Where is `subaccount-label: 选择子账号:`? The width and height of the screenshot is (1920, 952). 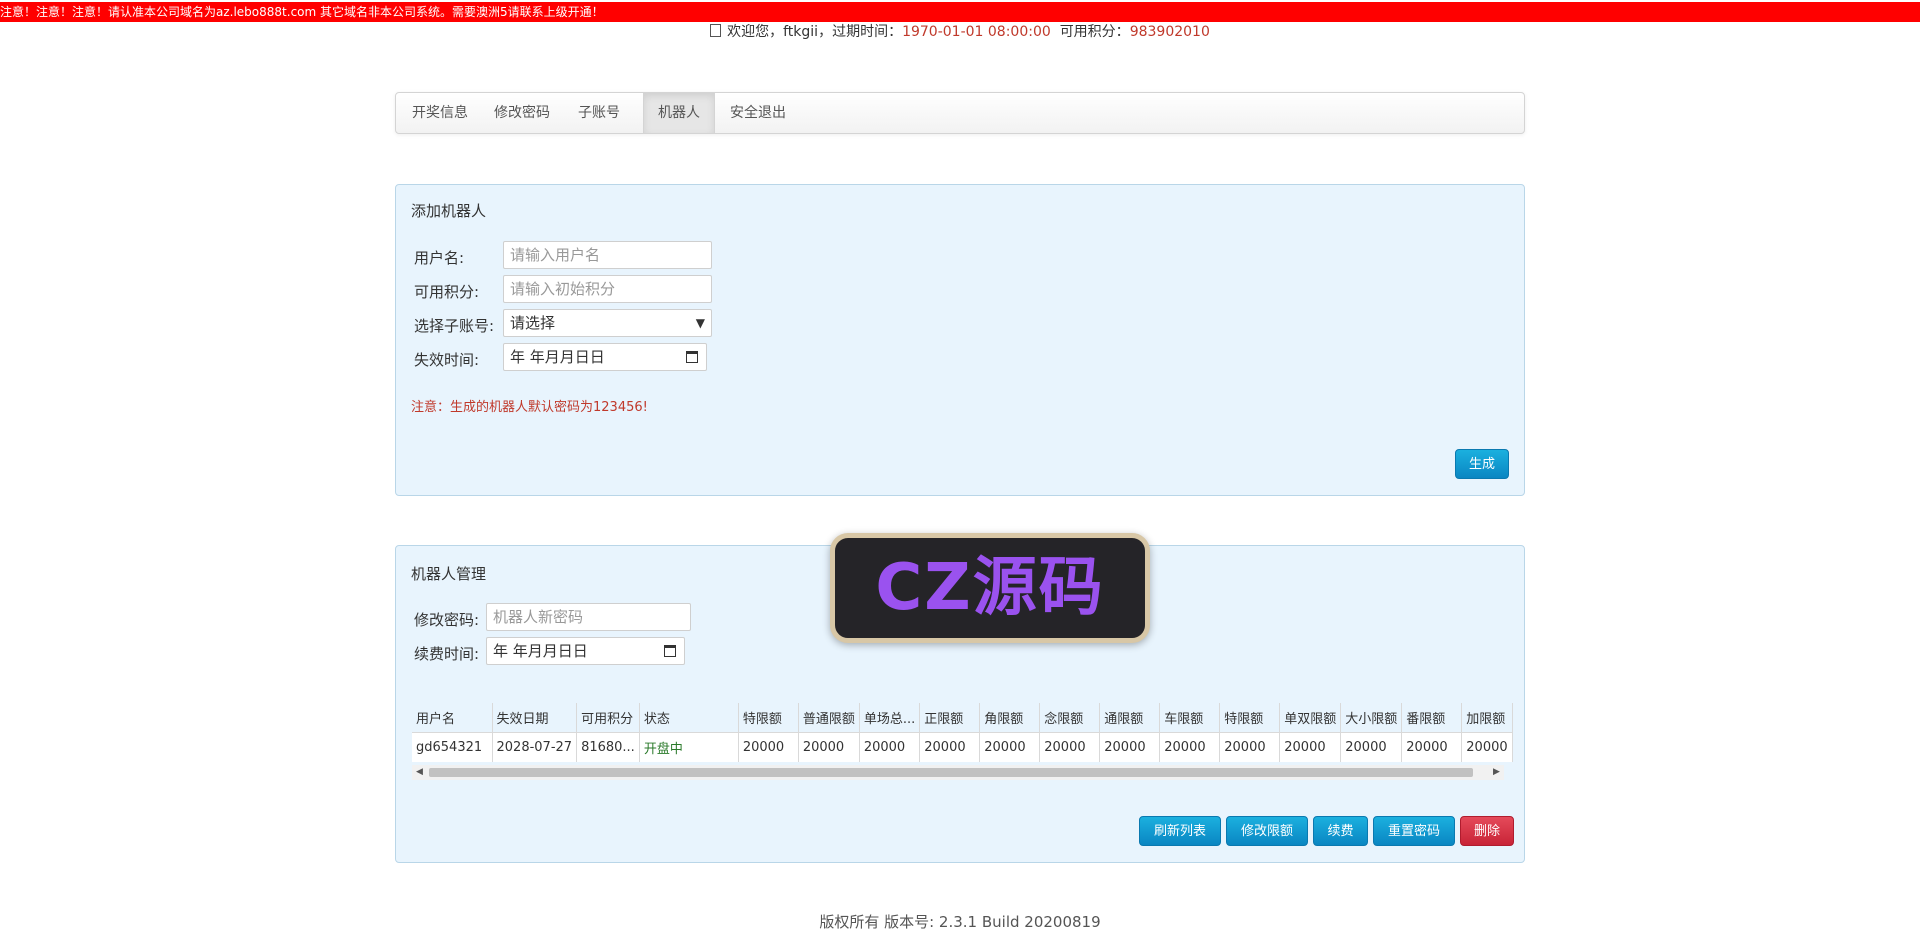
subaccount-label: 选择子账号: is located at coordinates (454, 326).